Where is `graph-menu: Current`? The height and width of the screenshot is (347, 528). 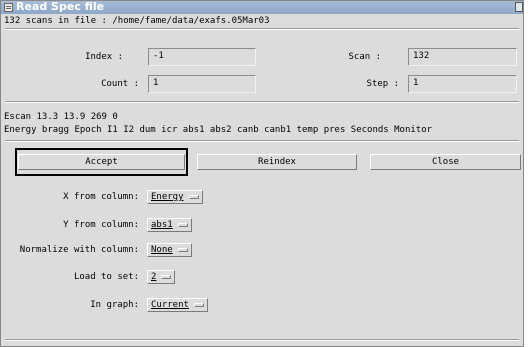 graph-menu: Current is located at coordinates (177, 305).